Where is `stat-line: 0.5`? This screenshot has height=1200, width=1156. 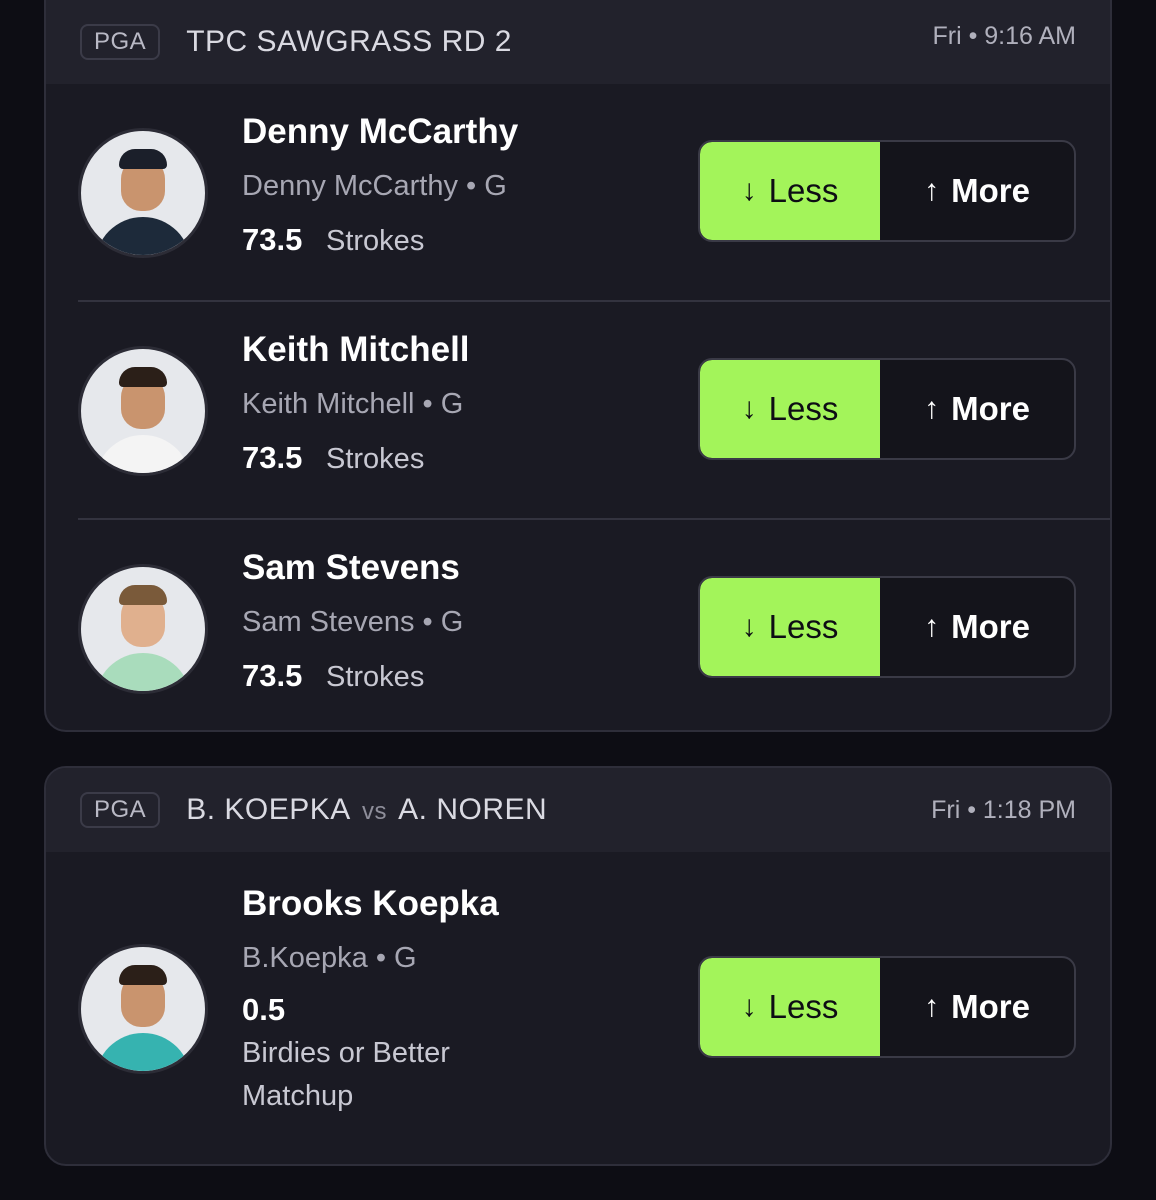
stat-line: 0.5 is located at coordinates (264, 1009).